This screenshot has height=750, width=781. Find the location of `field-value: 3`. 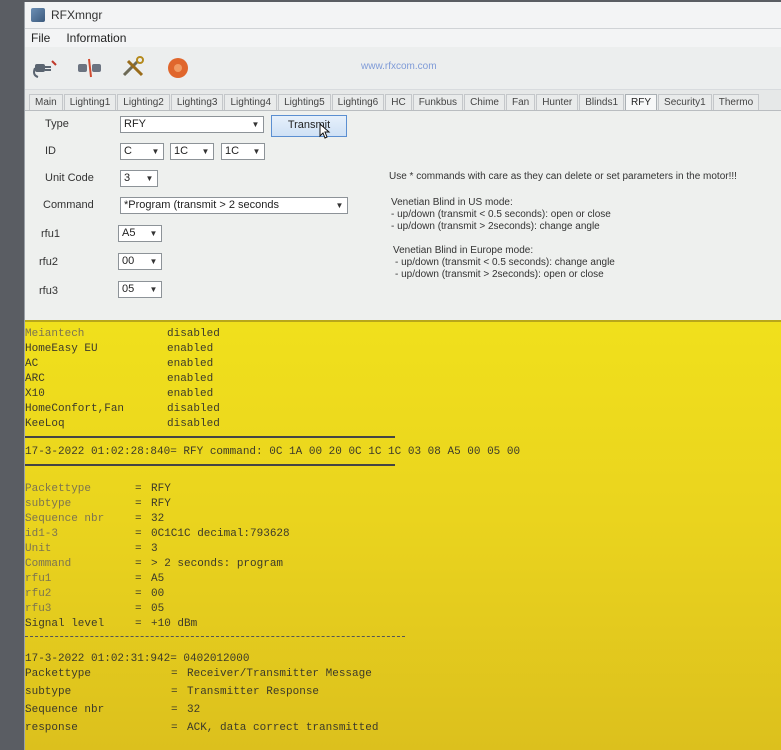

field-value: 3 is located at coordinates (154, 549).